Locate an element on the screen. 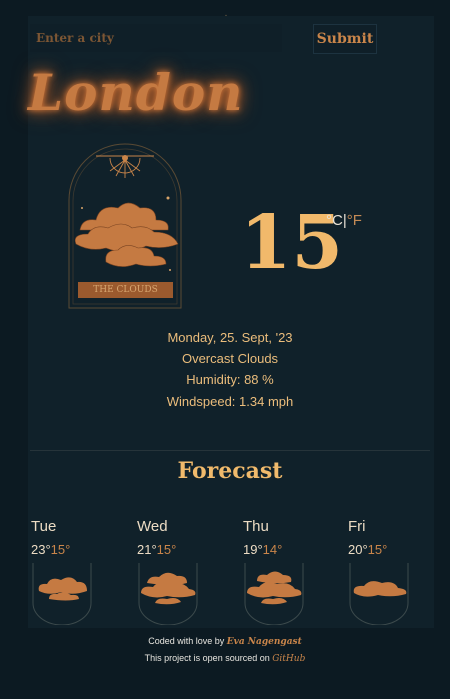 The image size is (450, 699). forecast-title: Forecast is located at coordinates (230, 471).